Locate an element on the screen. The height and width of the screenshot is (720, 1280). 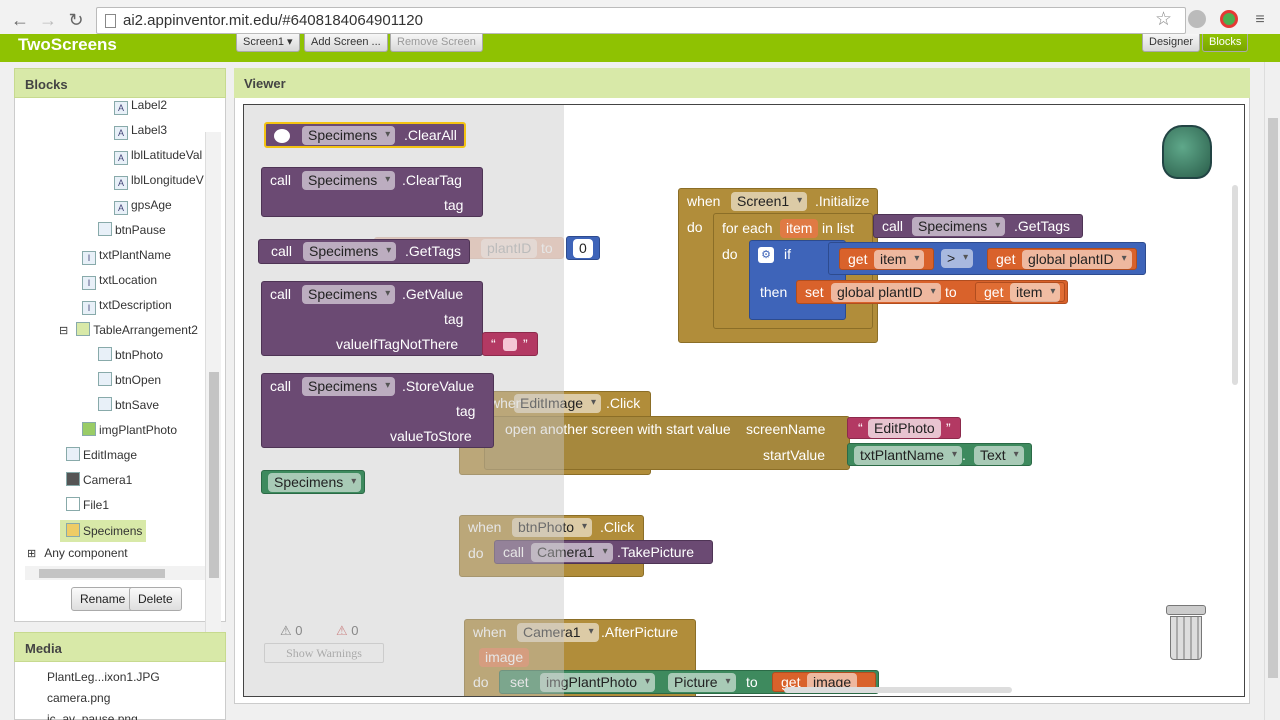
get-global-block: get global plantID is located at coordinates (1062, 259).